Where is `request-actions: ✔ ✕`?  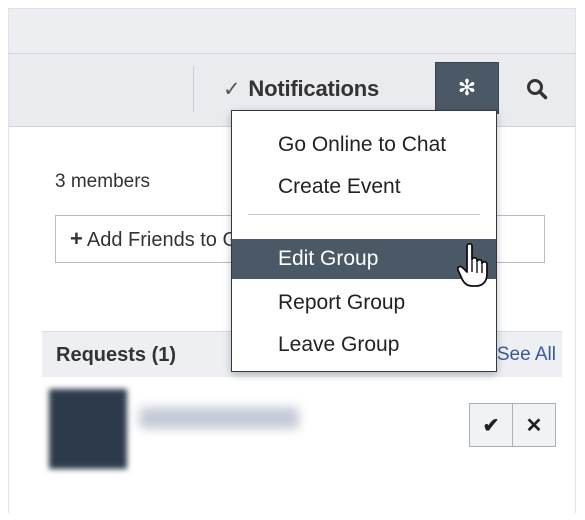 request-actions: ✔ ✕ is located at coordinates (512, 425).